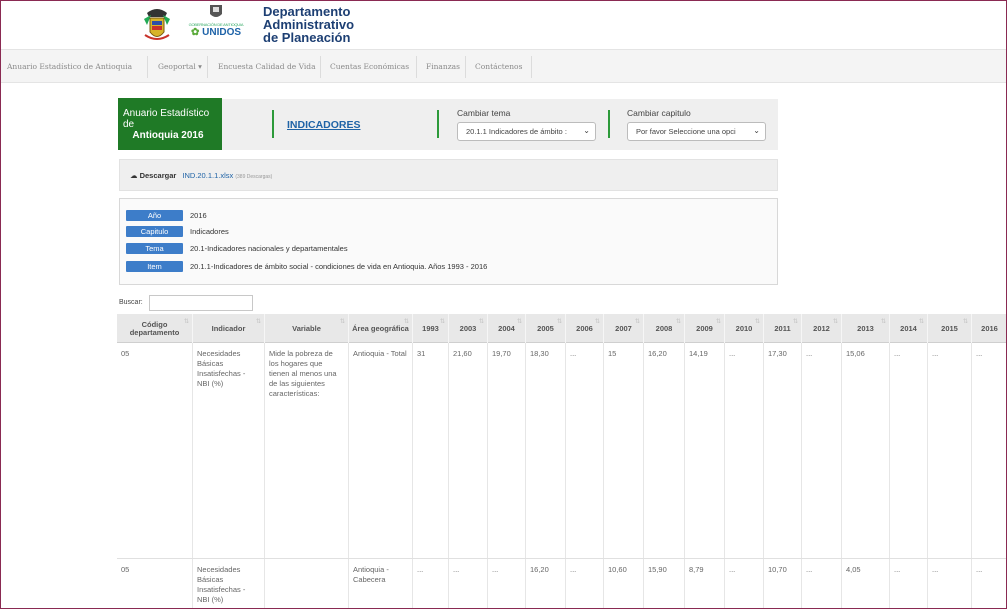  What do you see at coordinates (484, 113) in the screenshot?
I see `theme-select-label: Cambiar tema` at bounding box center [484, 113].